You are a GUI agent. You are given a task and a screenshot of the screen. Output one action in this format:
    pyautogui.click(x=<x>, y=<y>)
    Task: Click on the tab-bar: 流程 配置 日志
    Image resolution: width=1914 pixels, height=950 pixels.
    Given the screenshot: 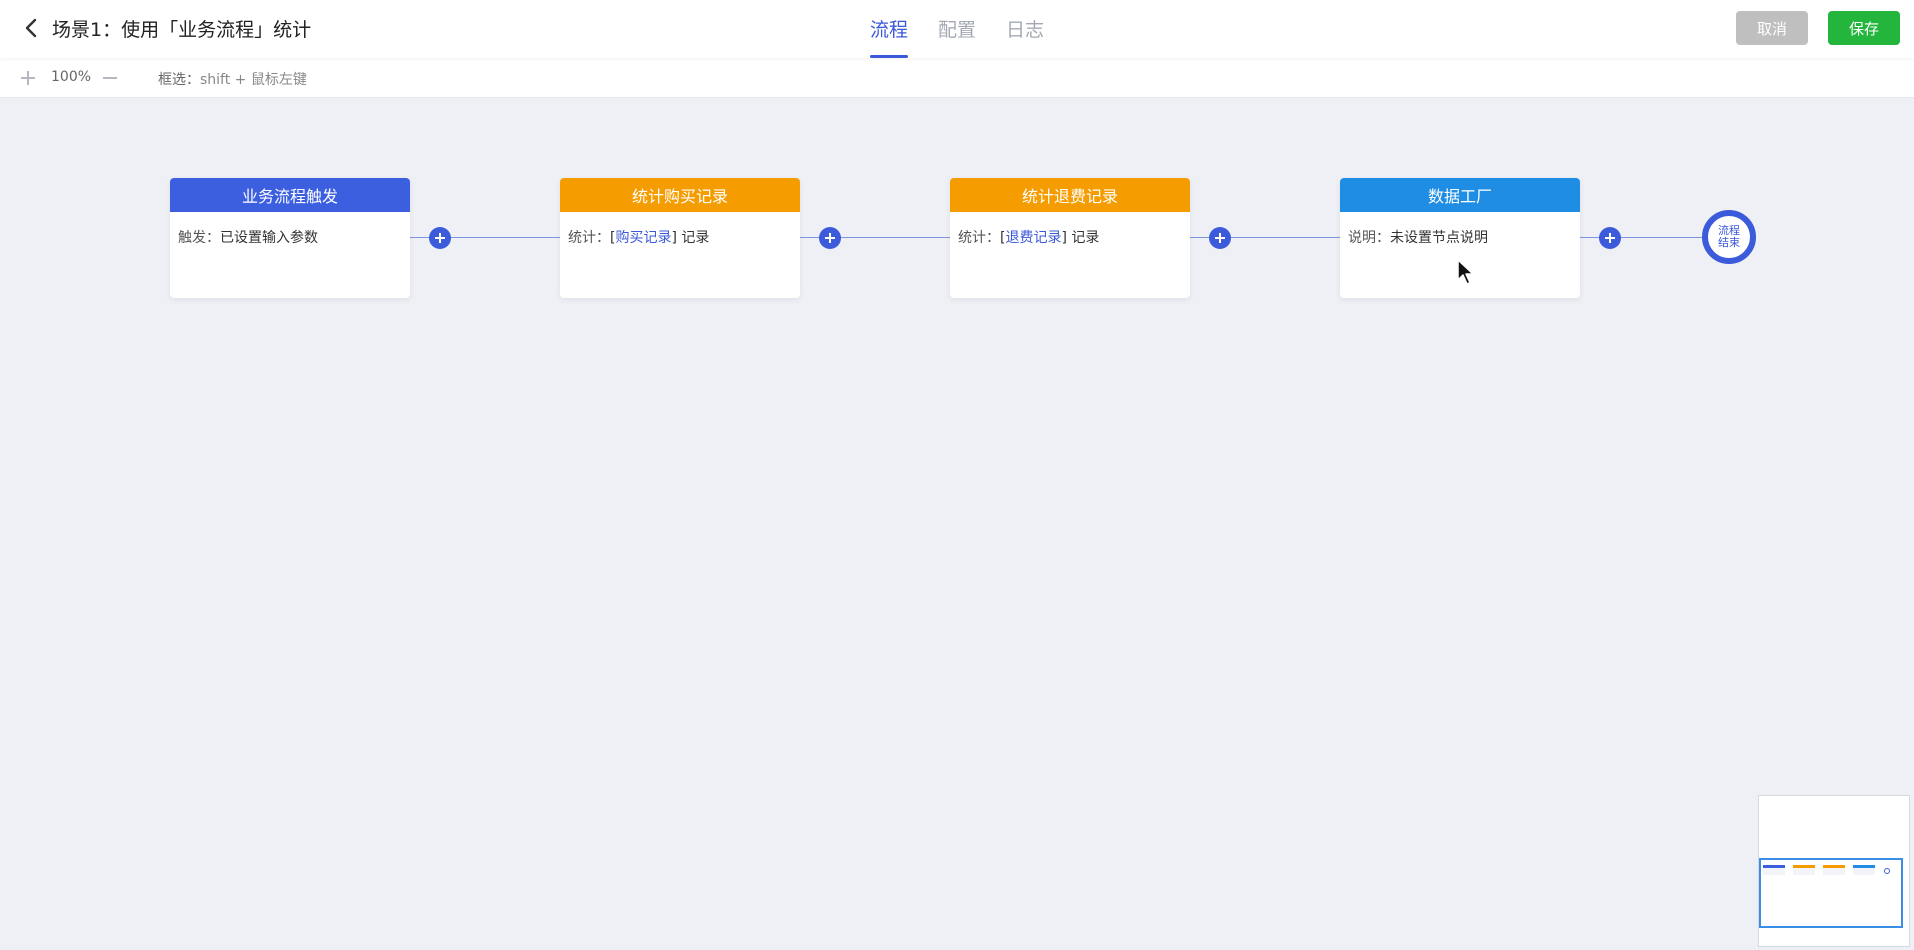 What is the action you would take?
    pyautogui.click(x=972, y=29)
    